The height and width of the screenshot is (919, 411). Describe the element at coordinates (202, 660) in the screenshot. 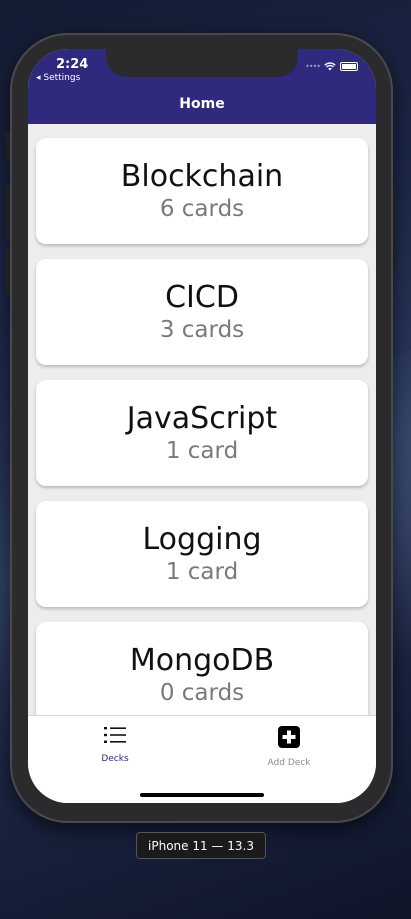

I see `deck-title: MongoDB` at that location.